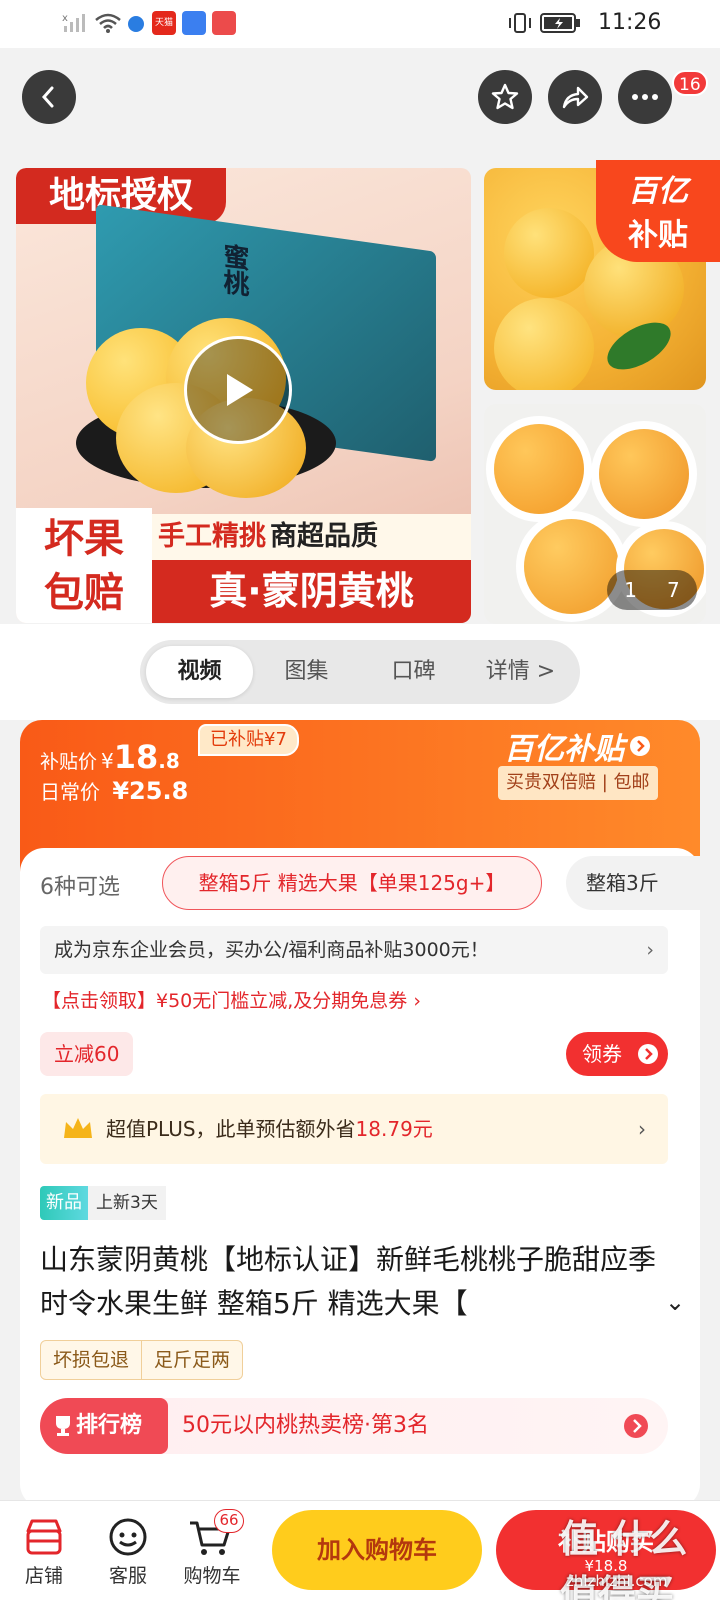 This screenshot has height=1600, width=720. Describe the element at coordinates (192, 1360) in the screenshot. I see `service-tag: 足斤足两` at that location.